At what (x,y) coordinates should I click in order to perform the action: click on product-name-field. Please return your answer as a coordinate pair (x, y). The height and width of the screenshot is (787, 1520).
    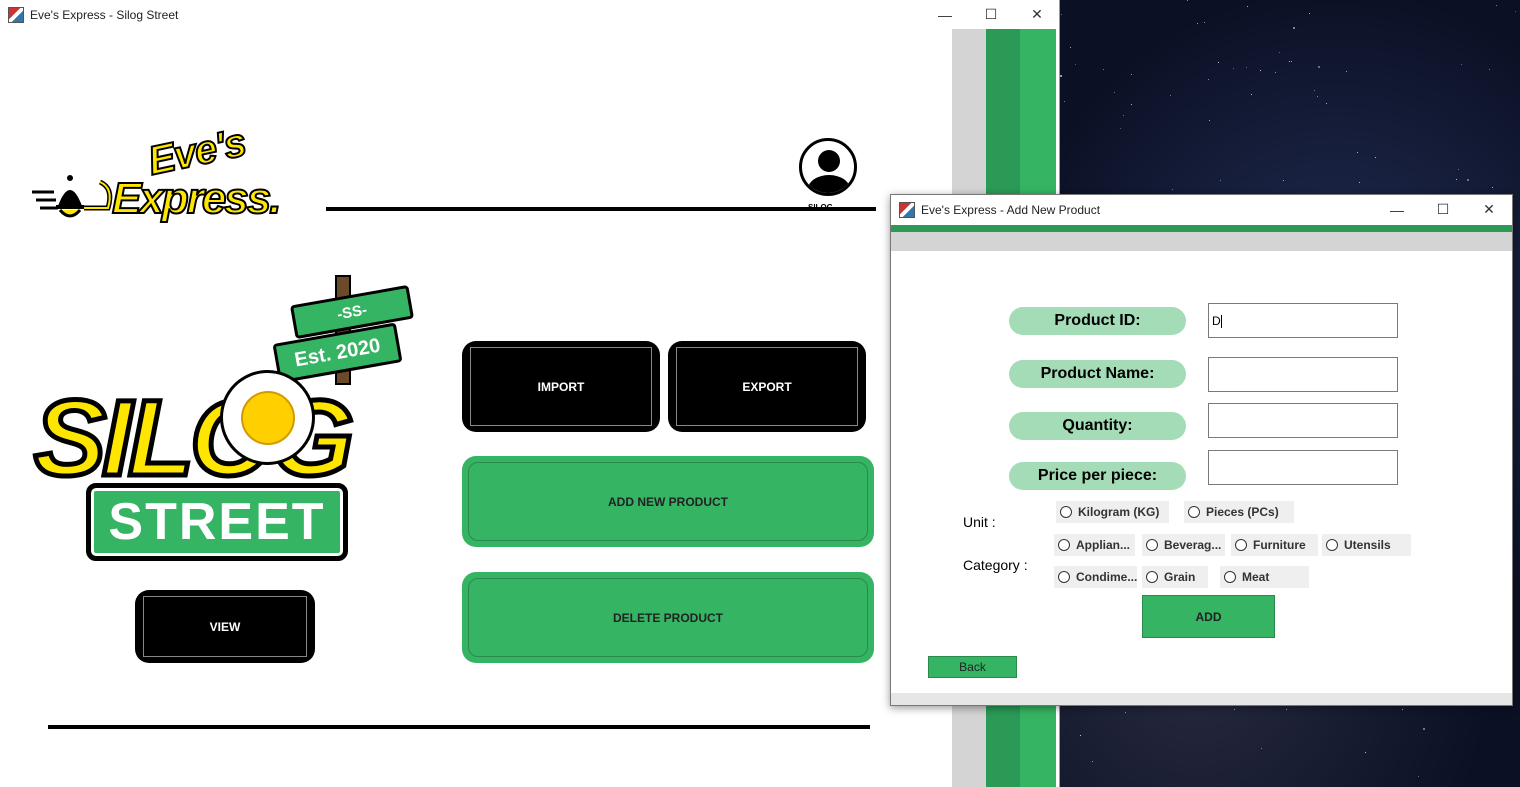
    Looking at the image, I should click on (1303, 374).